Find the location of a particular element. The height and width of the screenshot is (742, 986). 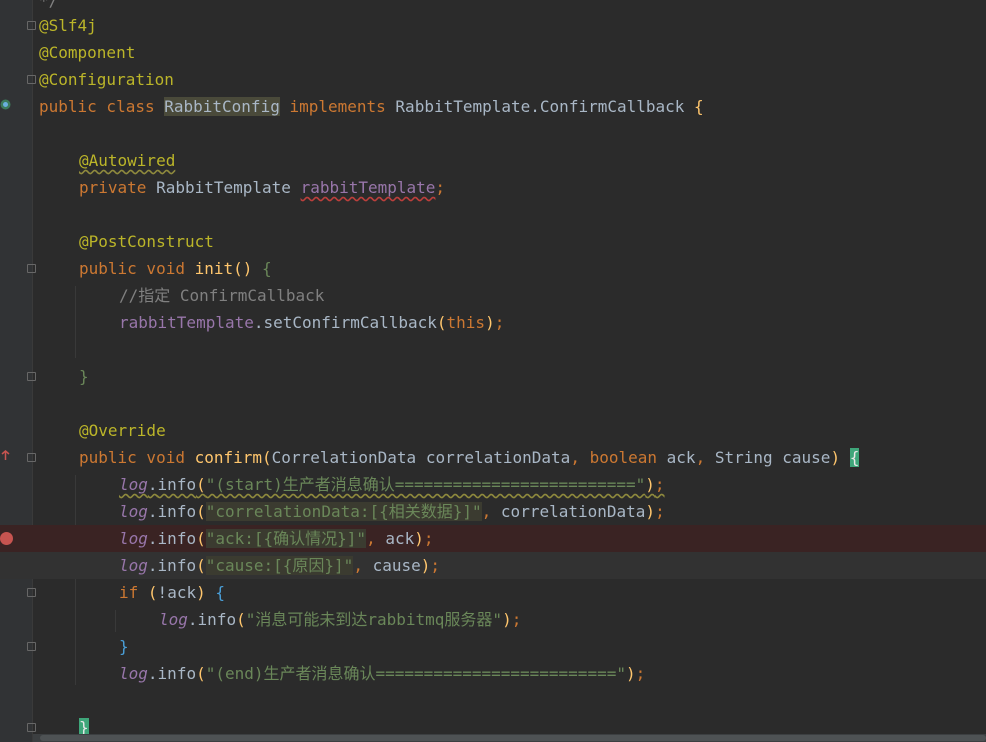

annotation-slf4j: @Slf4j is located at coordinates (68, 25).